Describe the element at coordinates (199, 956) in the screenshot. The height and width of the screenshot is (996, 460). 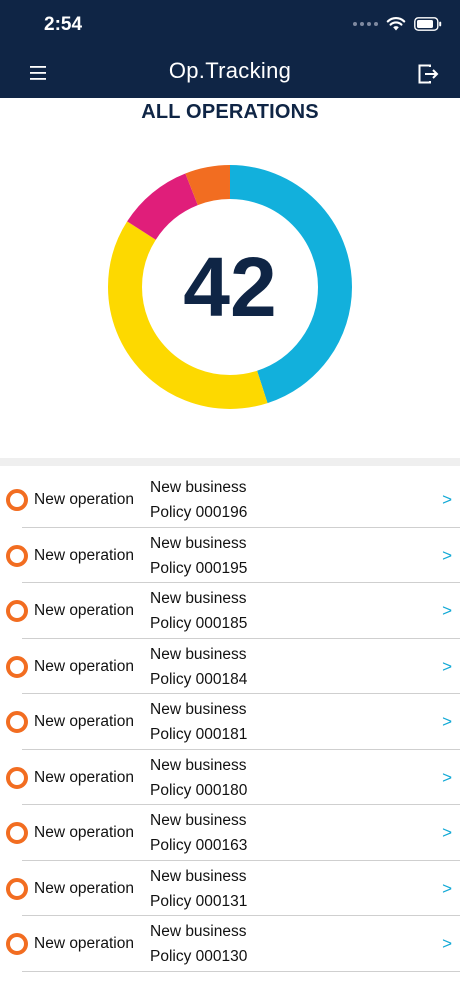
I see `operation-policy: Policy 000130` at that location.